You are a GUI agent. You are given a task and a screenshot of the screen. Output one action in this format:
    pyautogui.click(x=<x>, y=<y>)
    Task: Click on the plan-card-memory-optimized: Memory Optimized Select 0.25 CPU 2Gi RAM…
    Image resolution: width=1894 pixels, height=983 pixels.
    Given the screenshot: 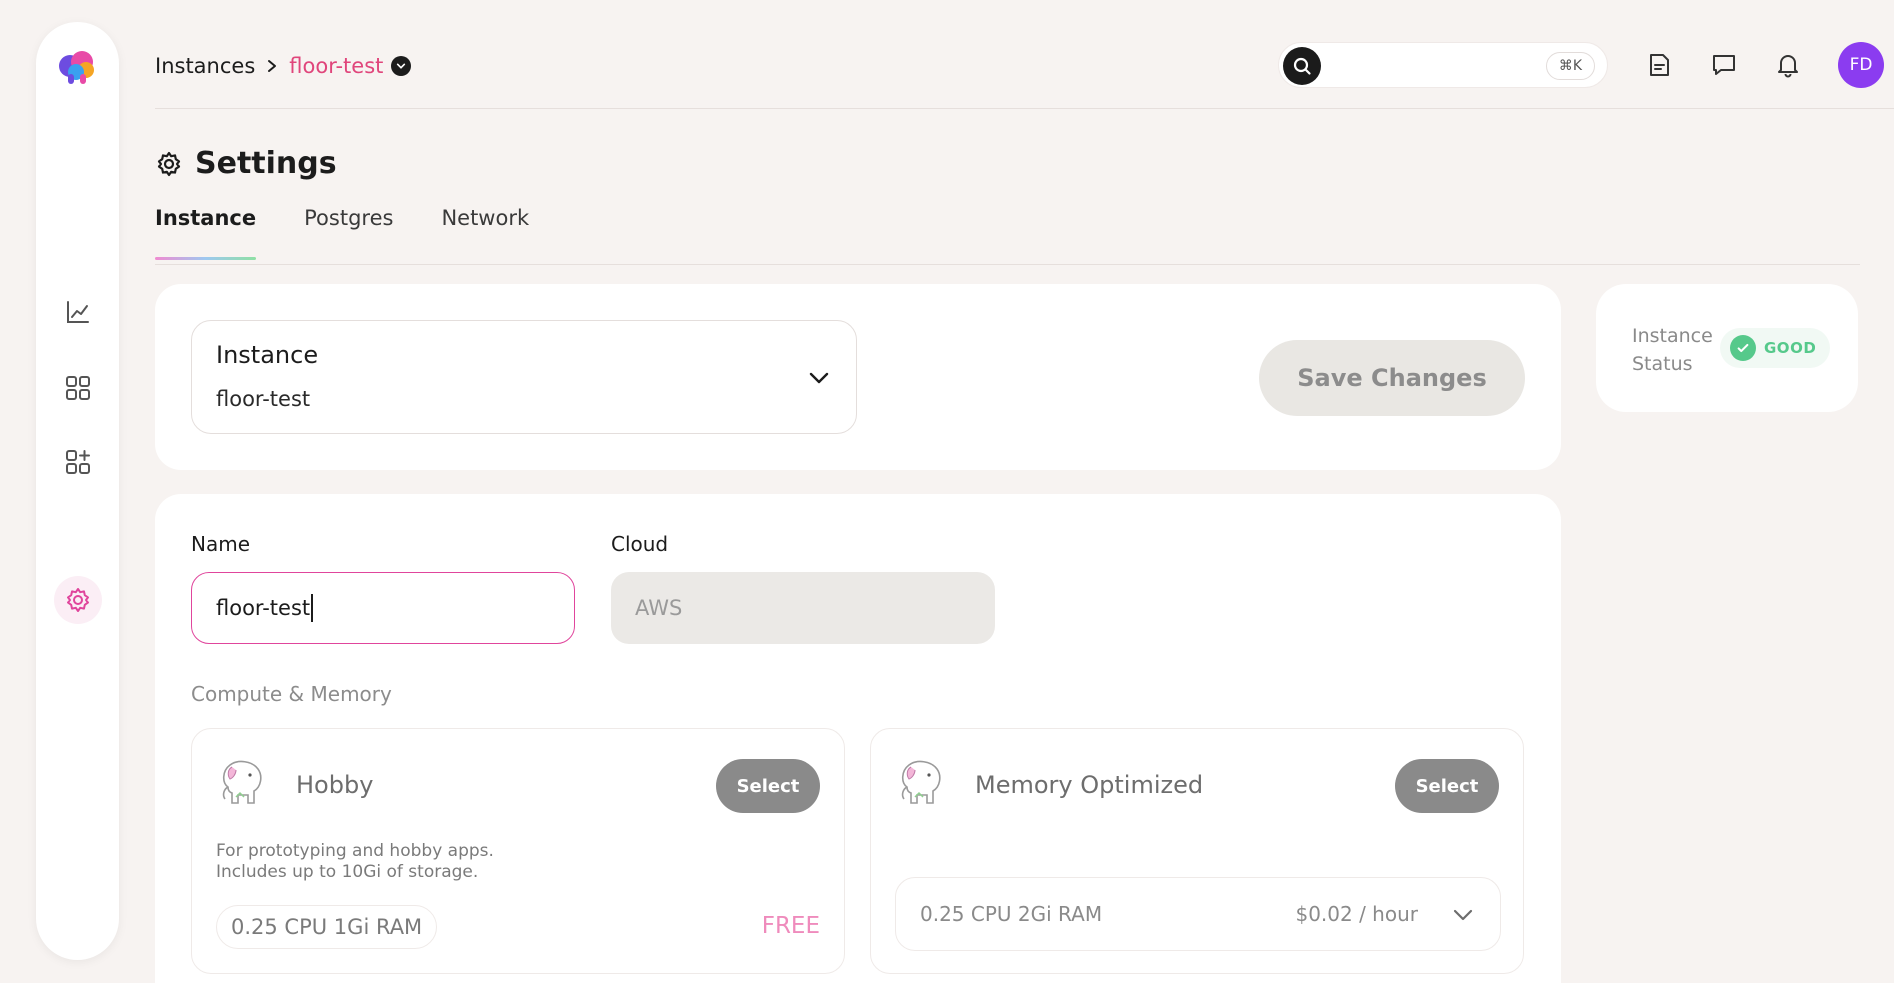 What is the action you would take?
    pyautogui.click(x=1197, y=851)
    